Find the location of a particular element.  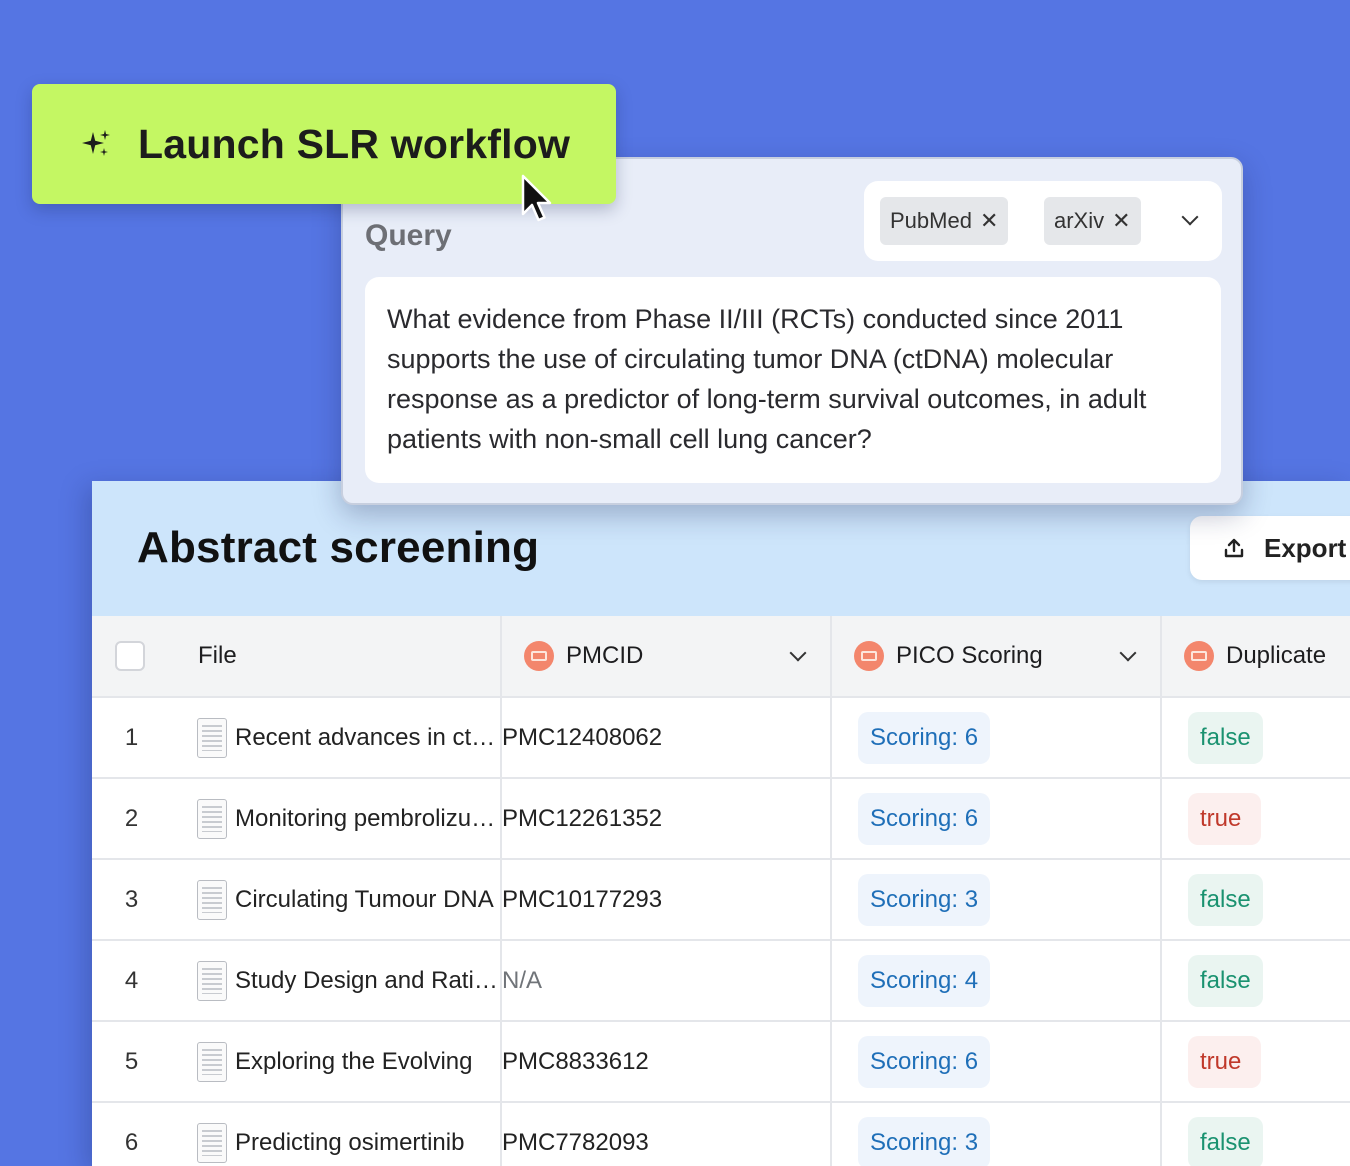

source-chip-arxiv: arXiv ✕ is located at coordinates (1092, 221).